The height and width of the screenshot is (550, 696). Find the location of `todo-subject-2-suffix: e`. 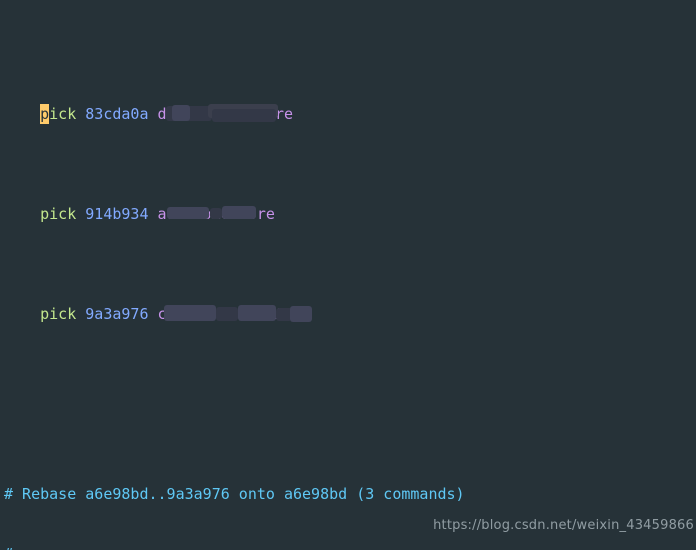

todo-subject-2-suffix: e is located at coordinates (270, 214).